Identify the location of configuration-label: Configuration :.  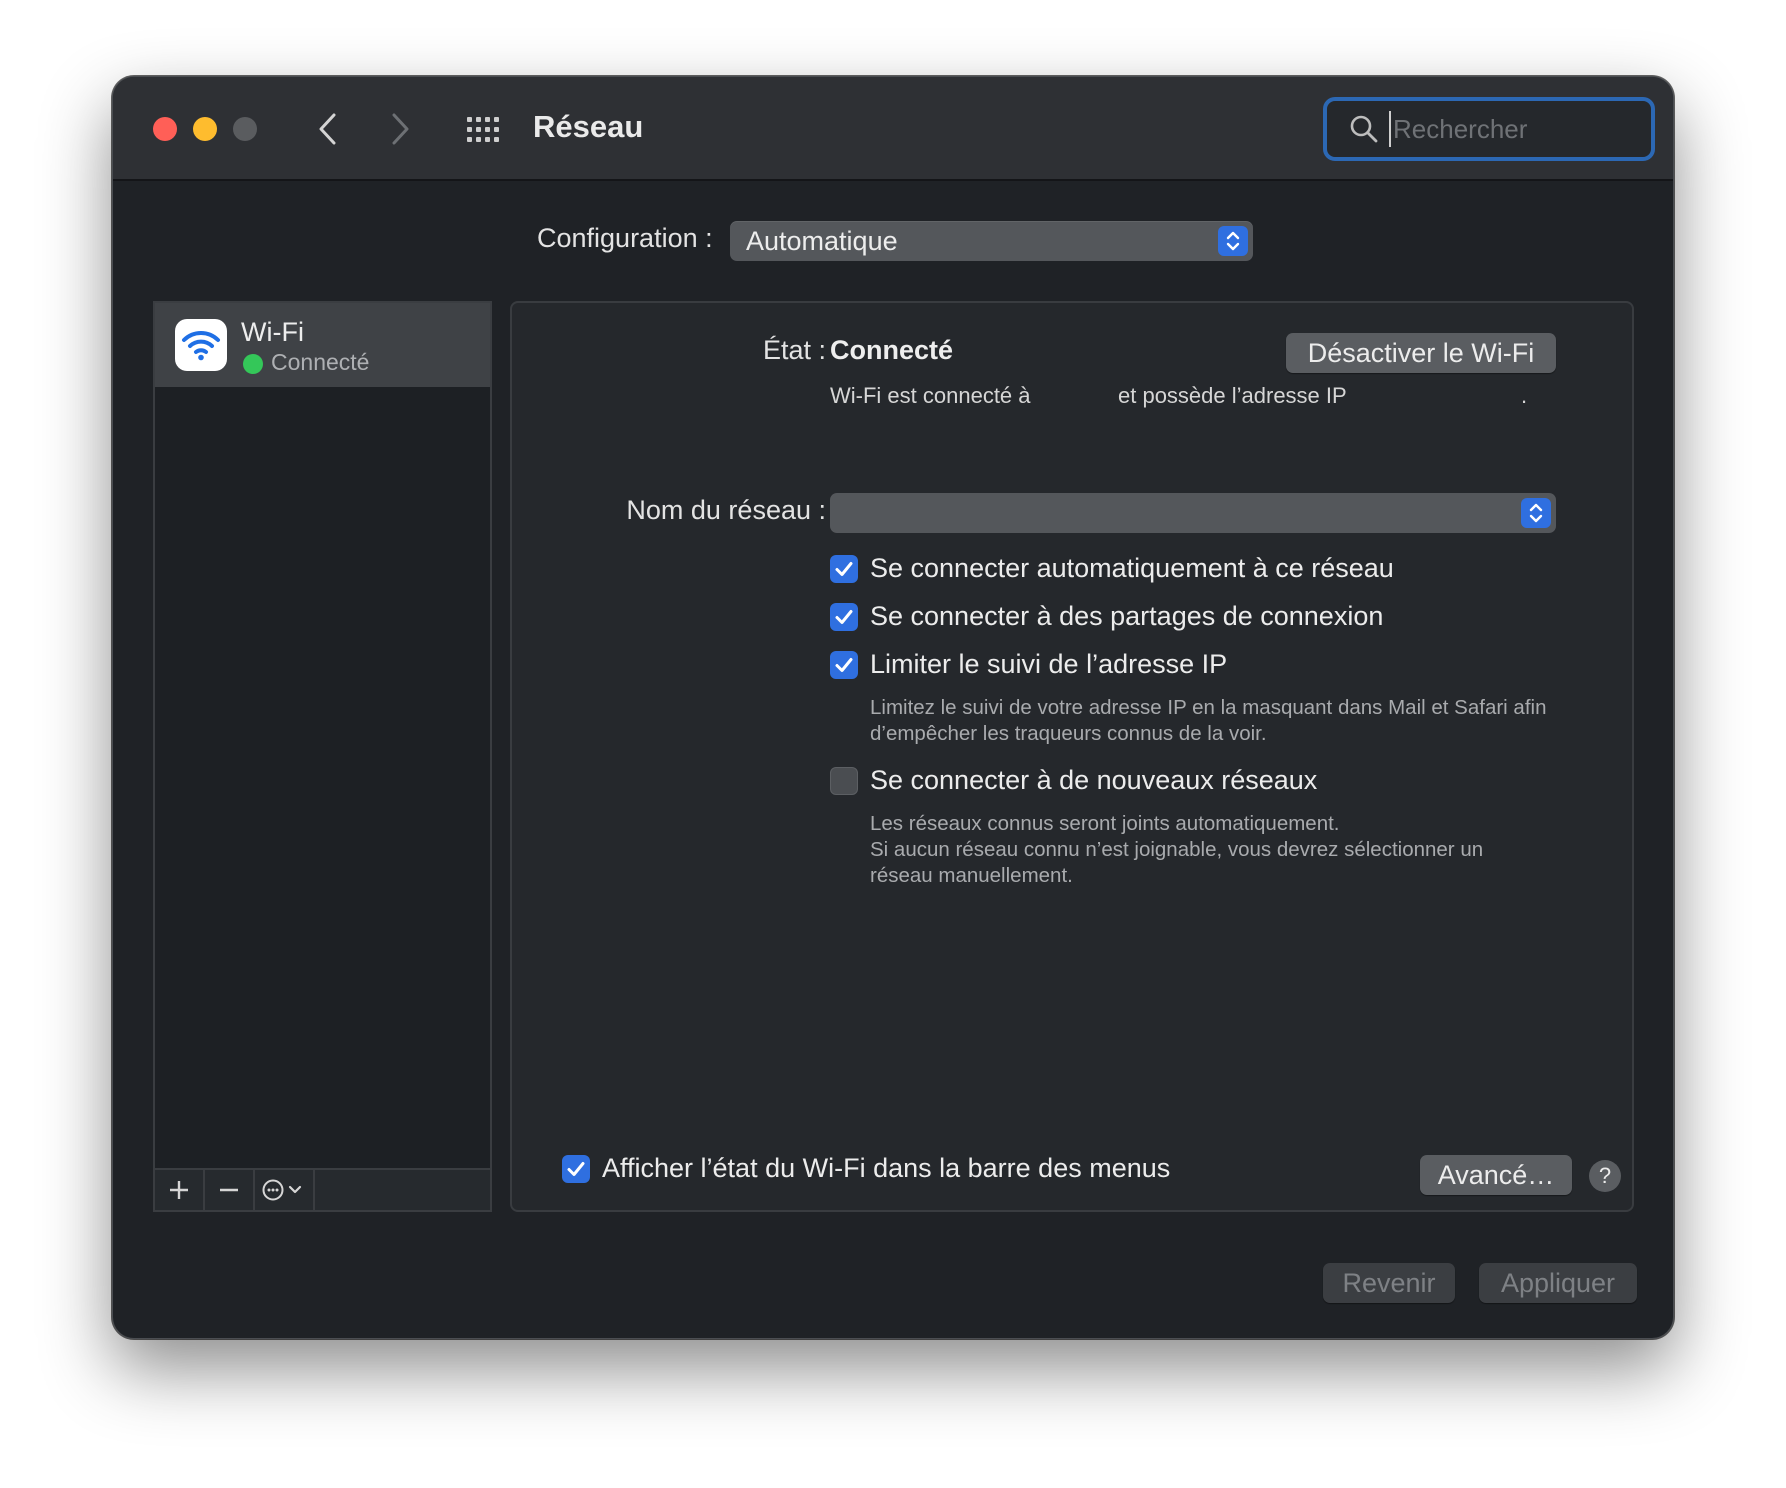
(625, 238).